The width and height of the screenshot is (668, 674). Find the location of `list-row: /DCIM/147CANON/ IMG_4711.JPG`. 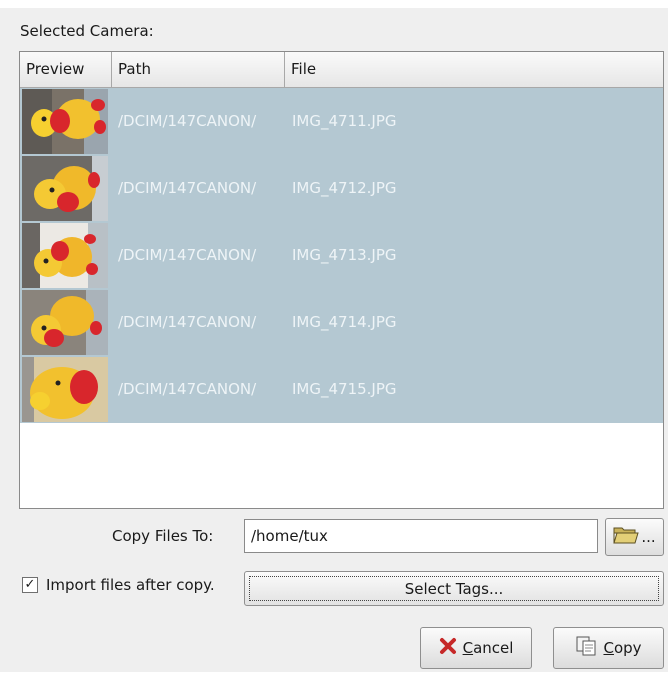

list-row: /DCIM/147CANON/ IMG_4711.JPG is located at coordinates (341, 121).